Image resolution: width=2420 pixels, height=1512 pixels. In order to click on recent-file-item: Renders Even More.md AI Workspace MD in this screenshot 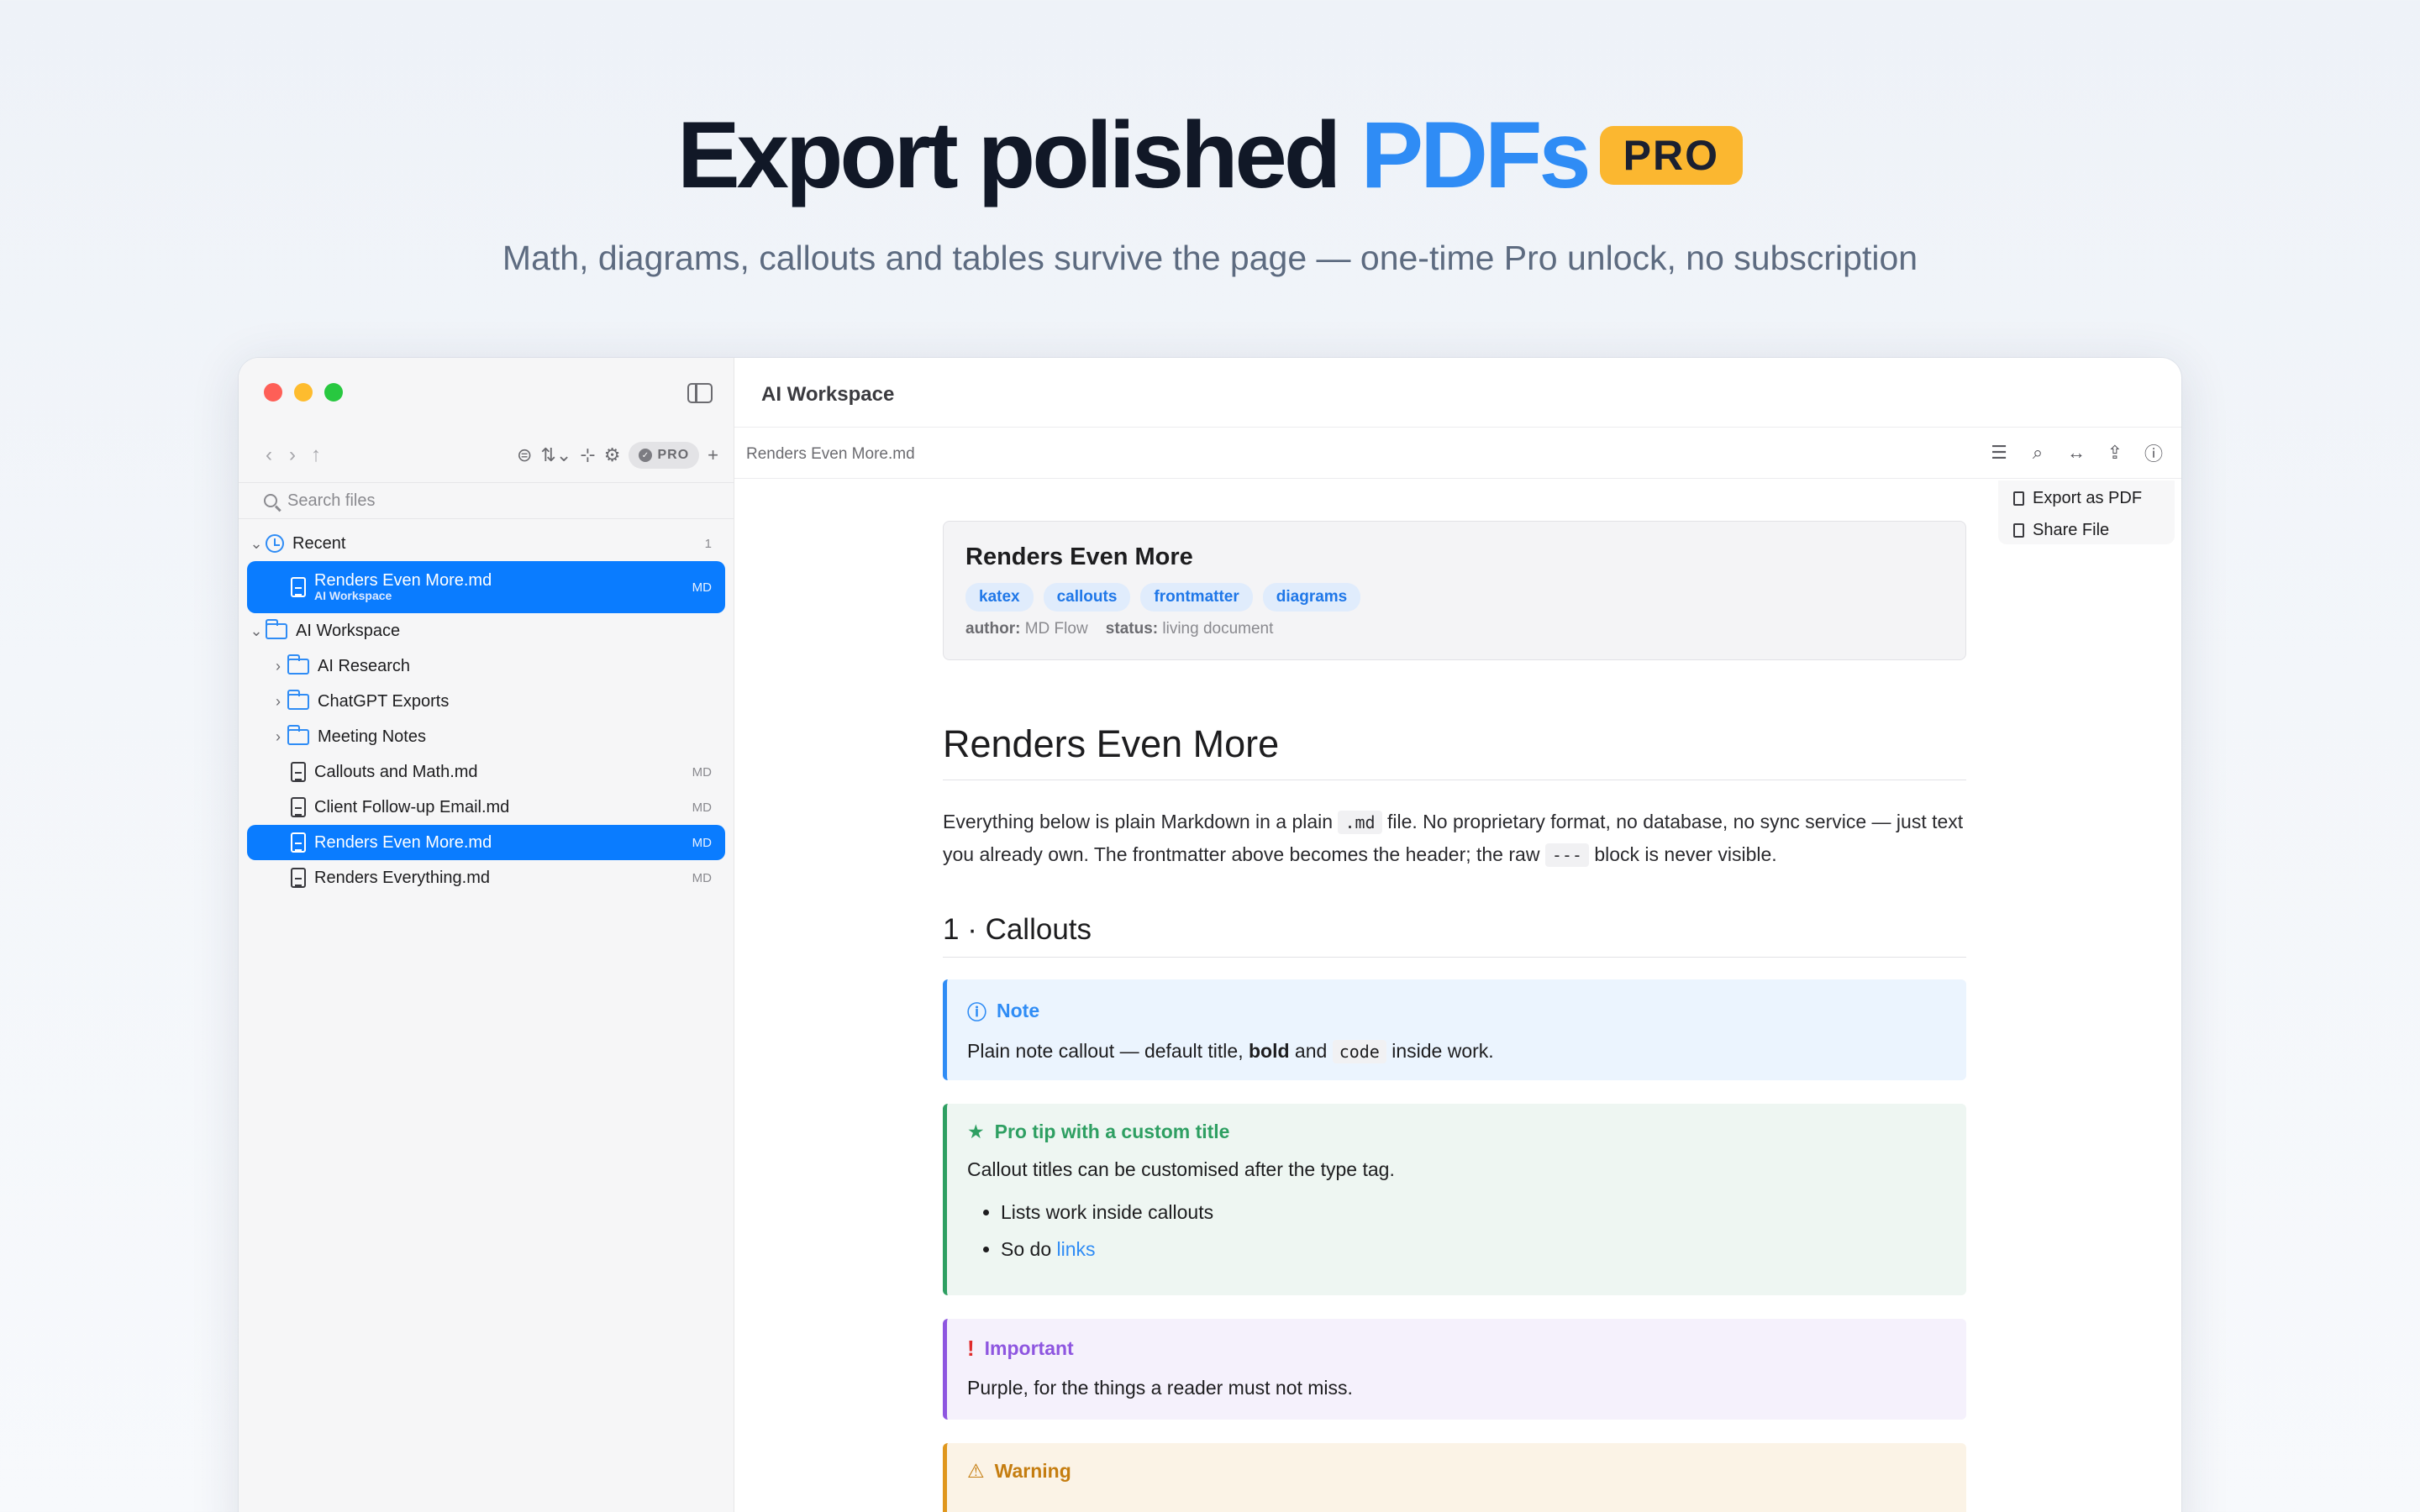, I will do `click(486, 587)`.